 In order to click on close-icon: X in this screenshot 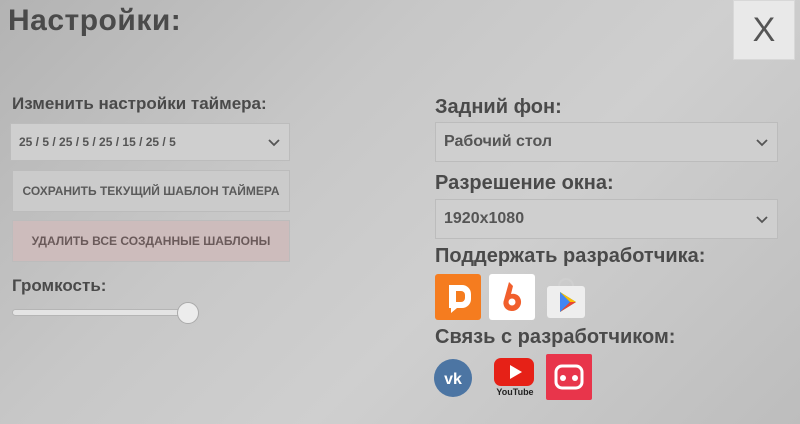, I will do `click(764, 29)`.